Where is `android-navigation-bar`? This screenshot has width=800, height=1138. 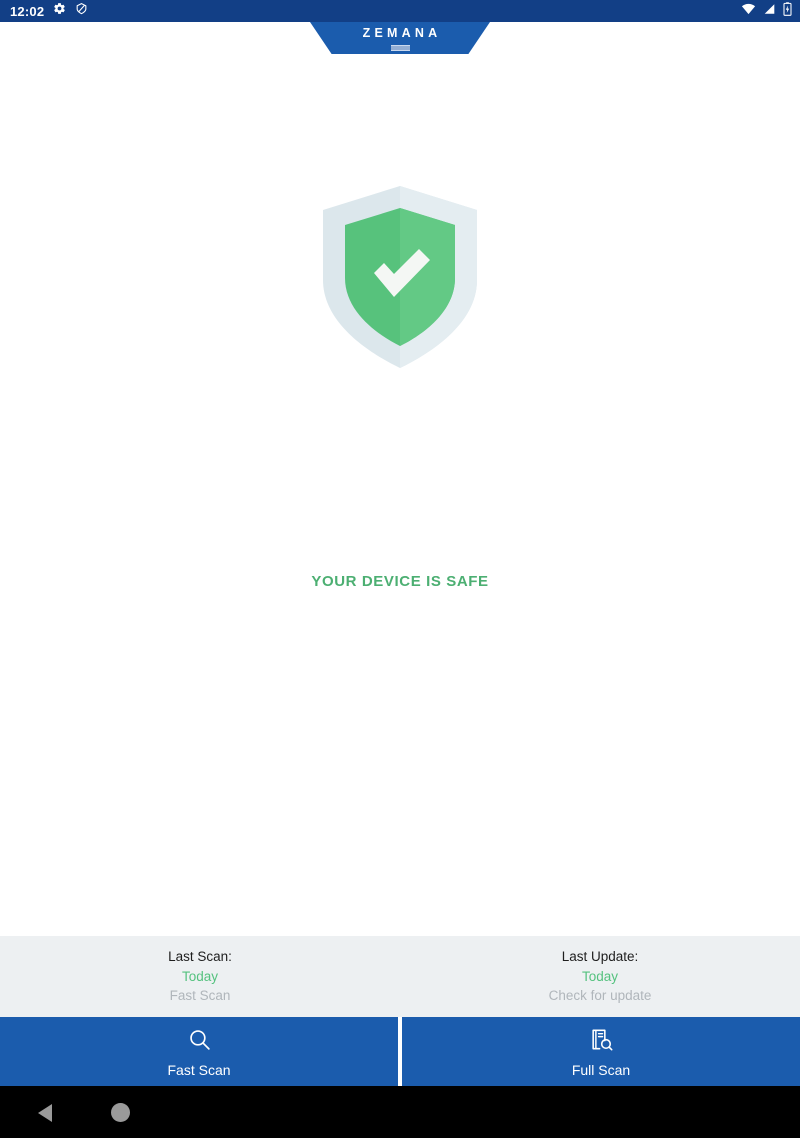
android-navigation-bar is located at coordinates (400, 1112).